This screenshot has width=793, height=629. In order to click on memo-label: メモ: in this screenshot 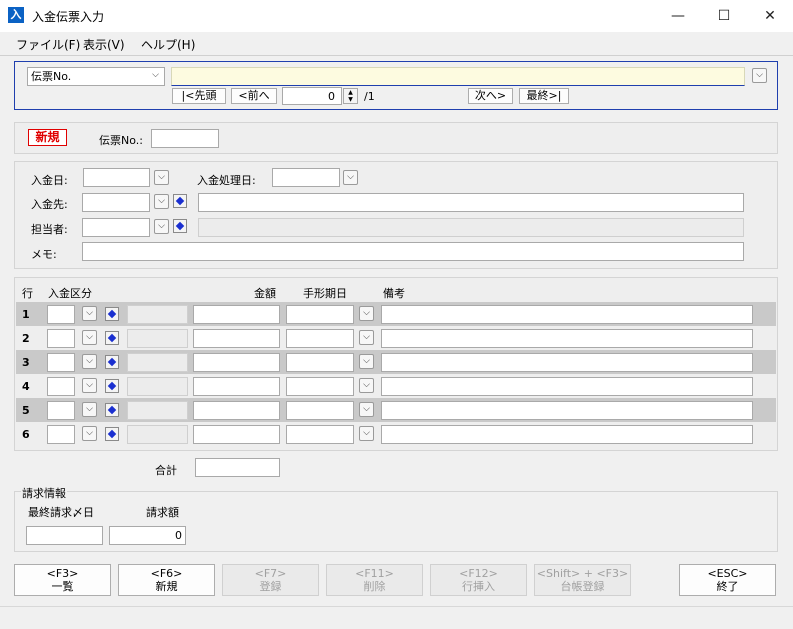, I will do `click(44, 254)`.